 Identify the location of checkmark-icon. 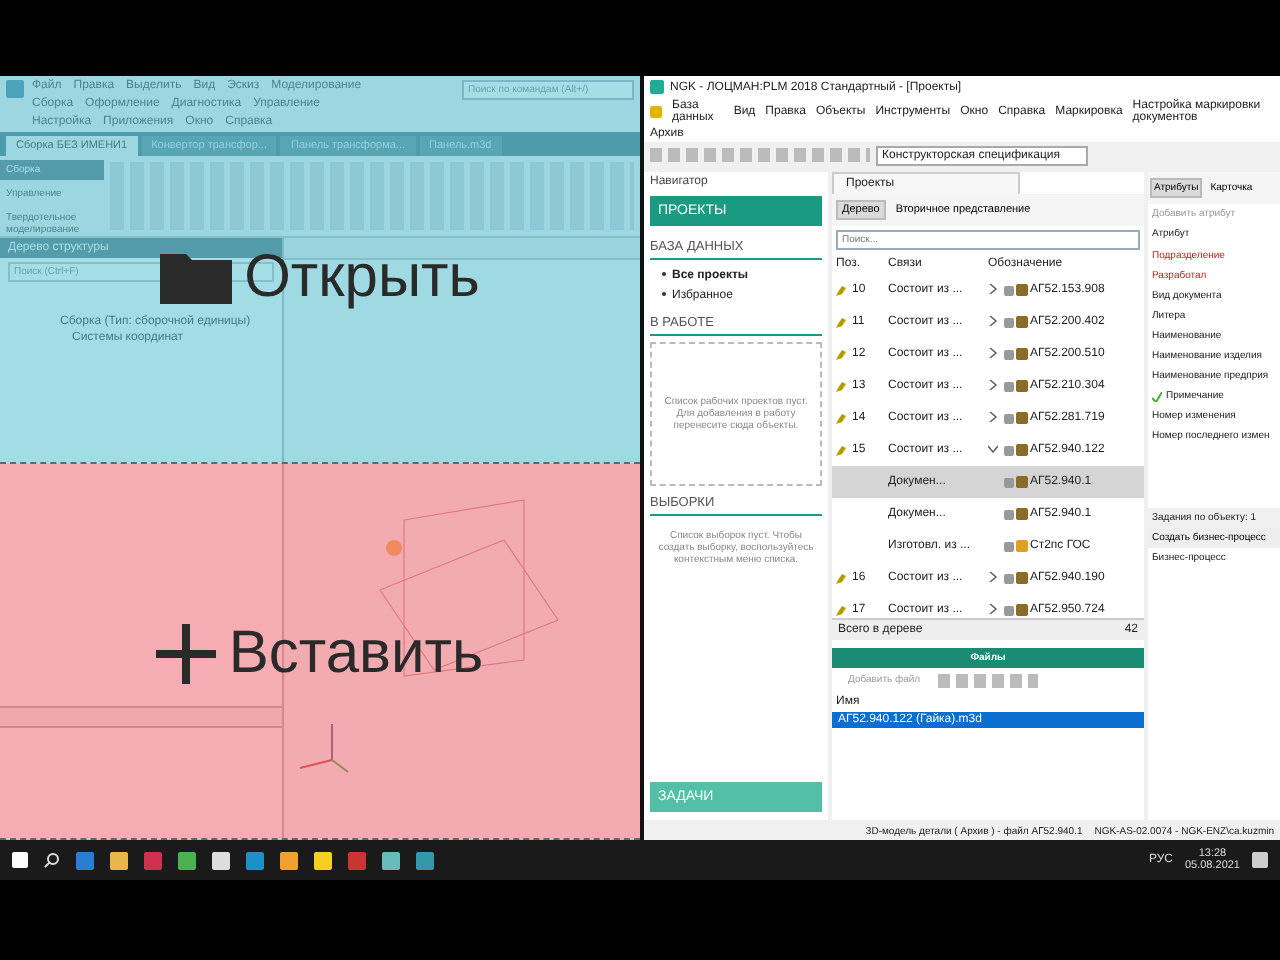
(1157, 396).